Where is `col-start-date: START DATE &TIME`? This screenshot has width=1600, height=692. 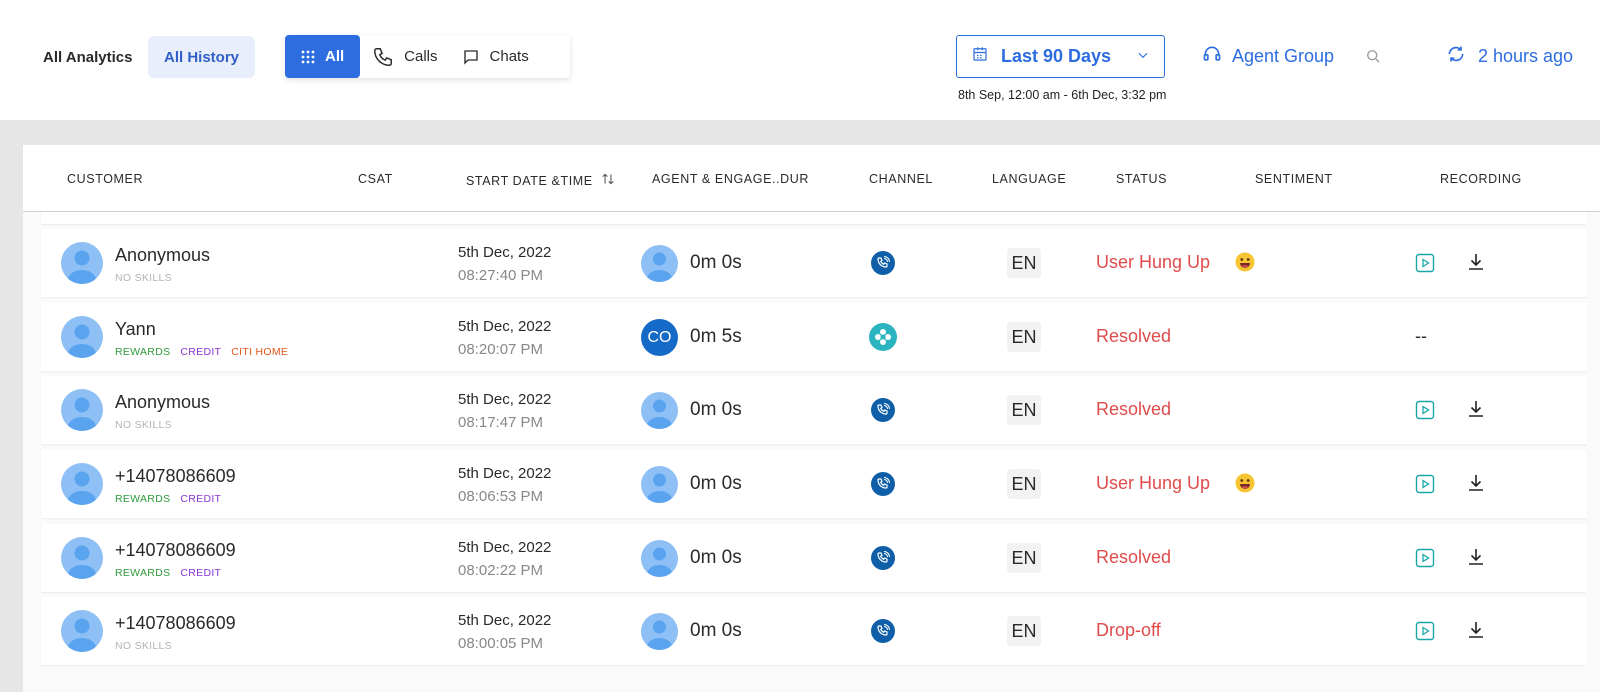
col-start-date: START DATE &TIME is located at coordinates (540, 180).